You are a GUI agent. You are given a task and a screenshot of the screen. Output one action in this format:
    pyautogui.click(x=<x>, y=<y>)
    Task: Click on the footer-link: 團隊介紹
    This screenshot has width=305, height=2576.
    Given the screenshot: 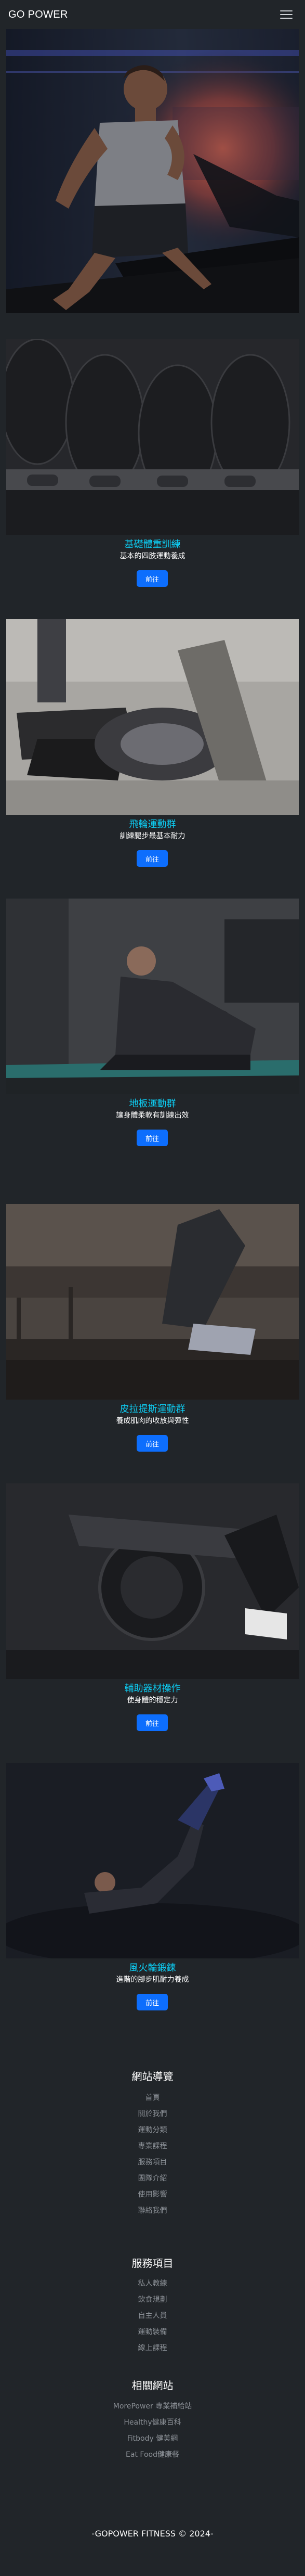 What is the action you would take?
    pyautogui.click(x=152, y=2178)
    